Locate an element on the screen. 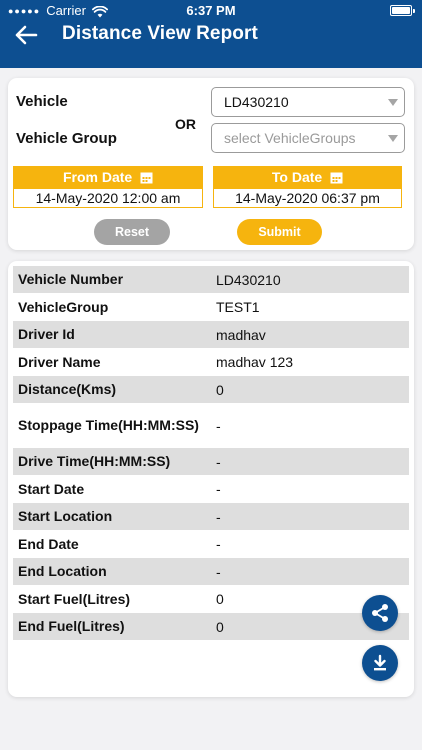  status-time: 6:37 PM is located at coordinates (211, 10).